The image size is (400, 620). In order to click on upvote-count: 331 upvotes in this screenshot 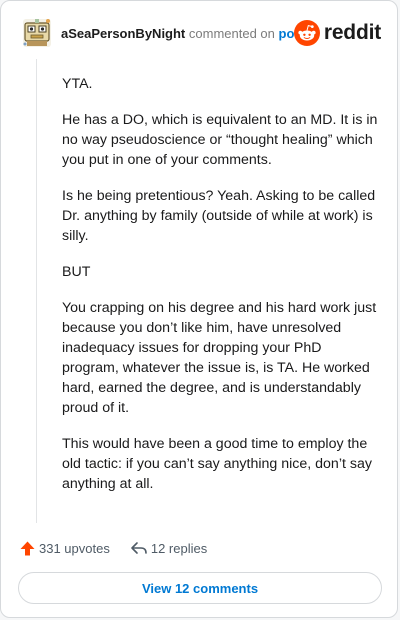, I will do `click(74, 548)`.